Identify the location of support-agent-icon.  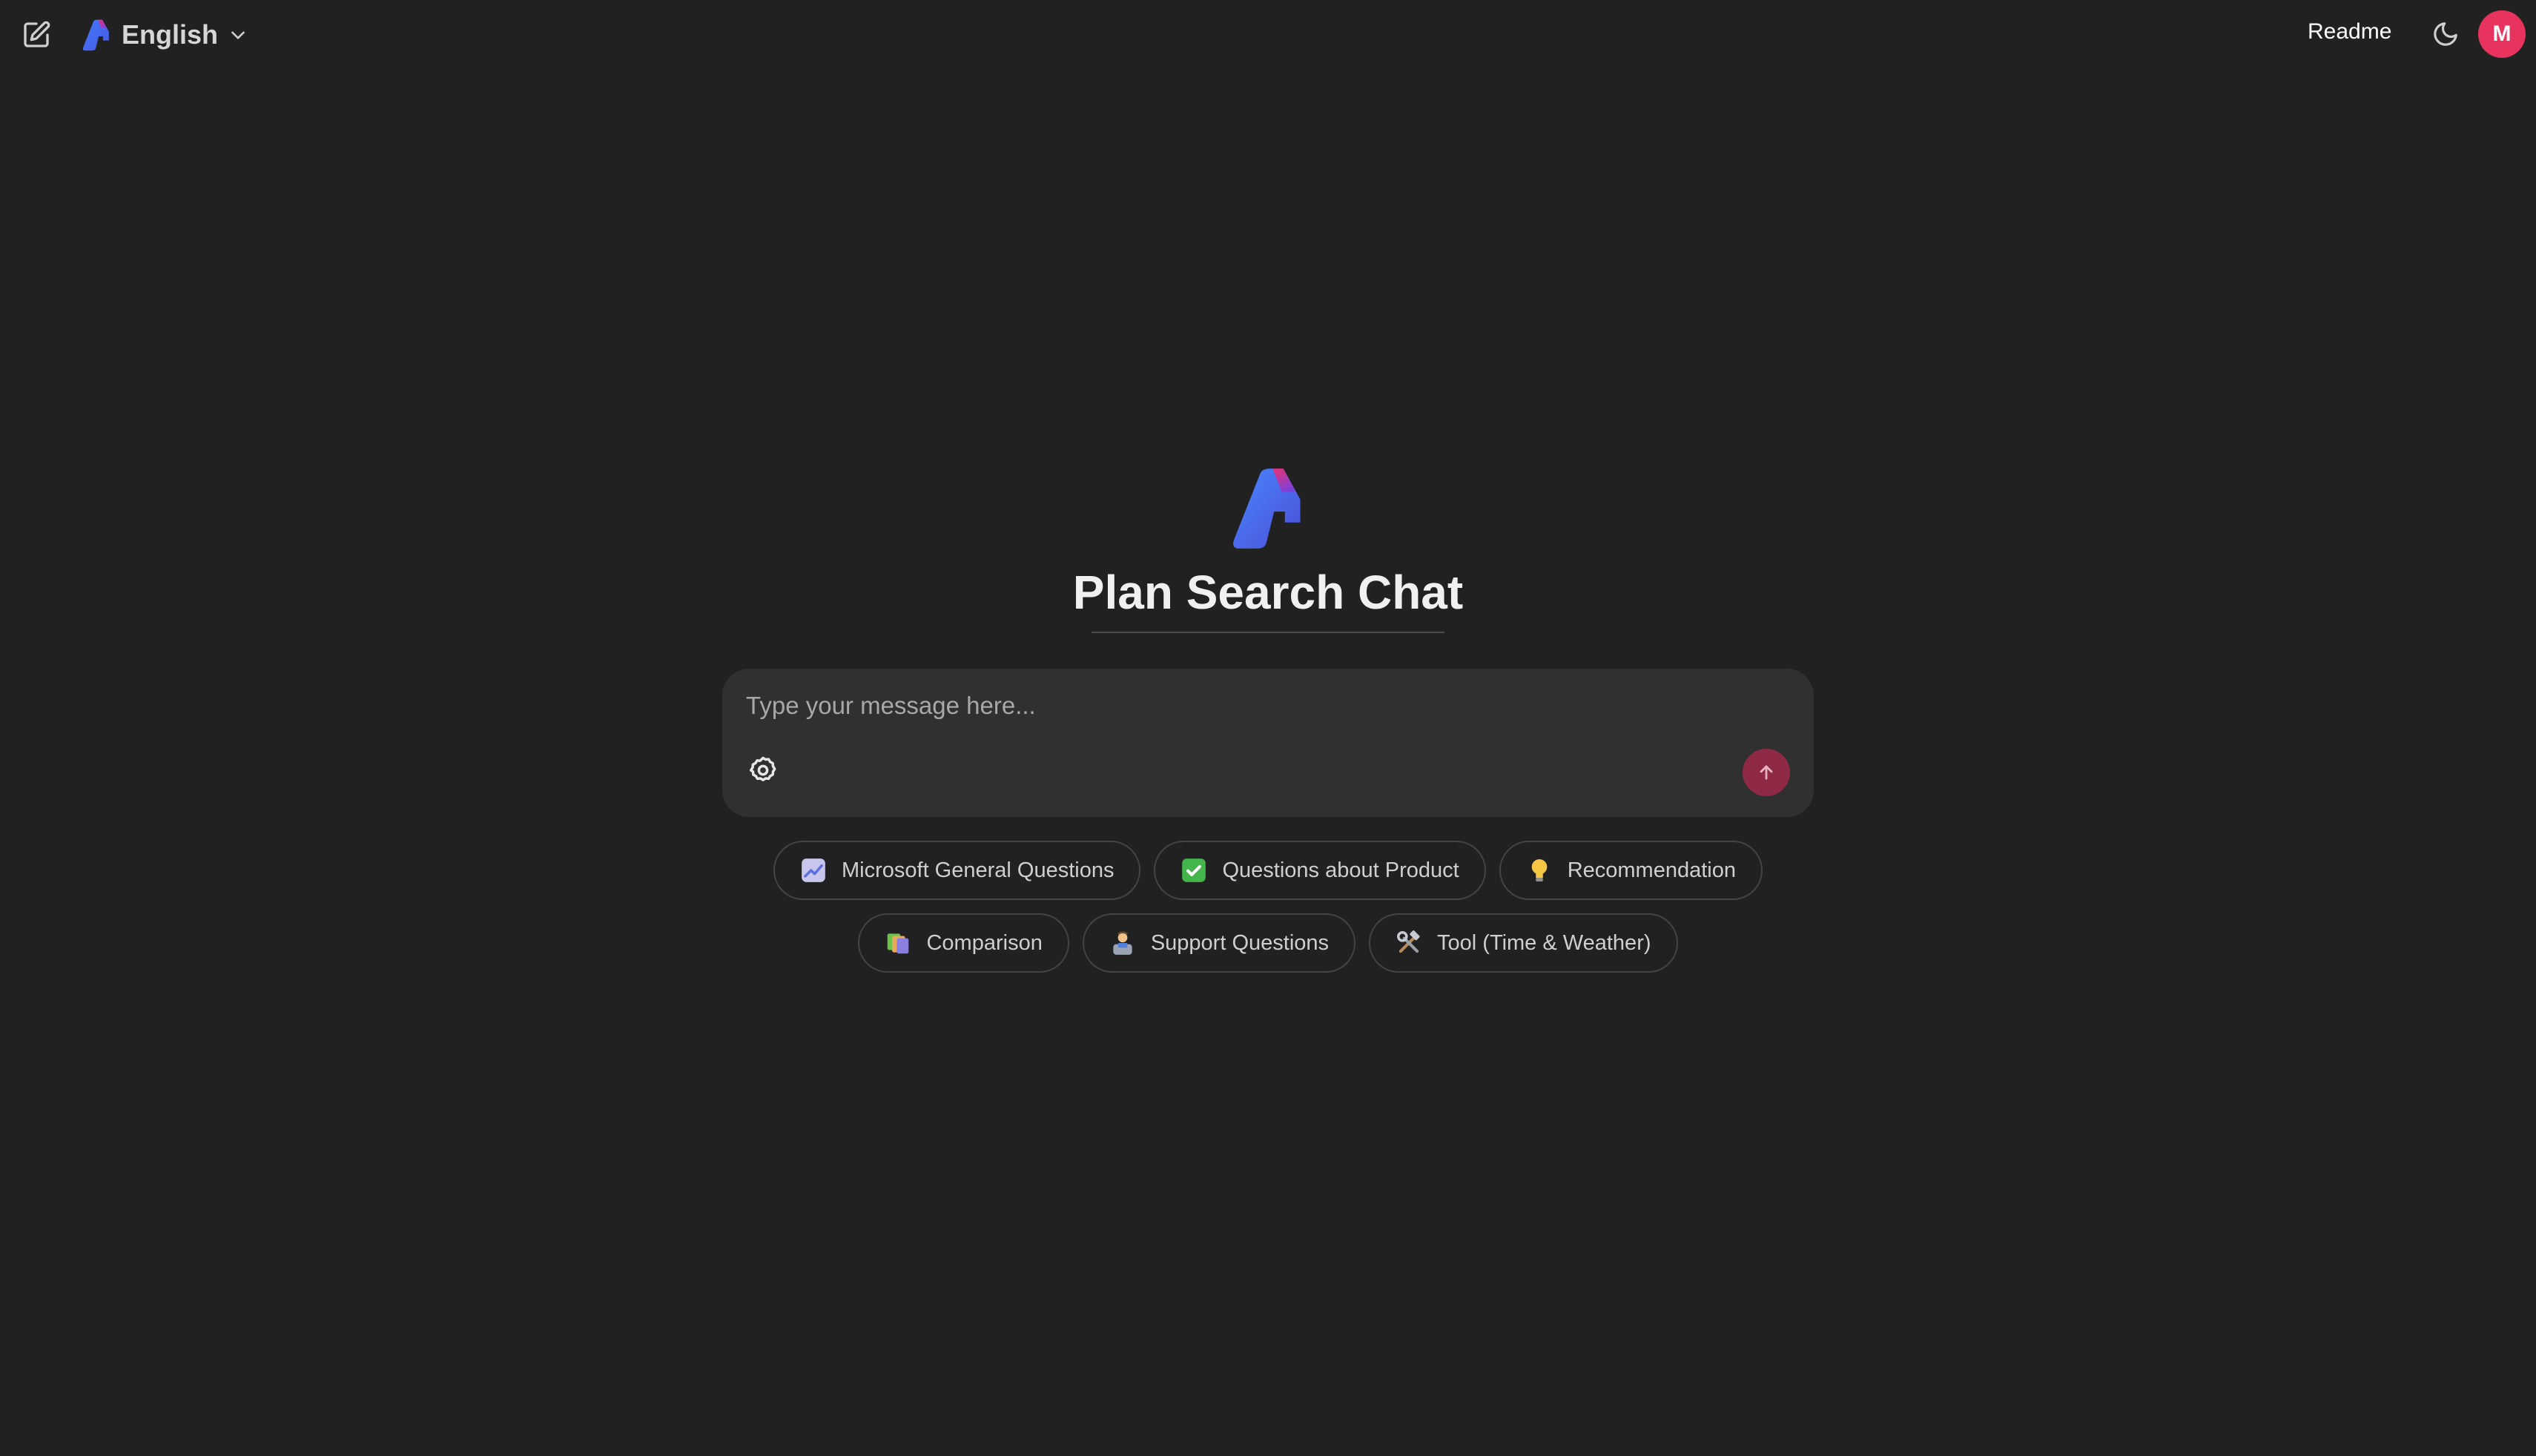
(1123, 943).